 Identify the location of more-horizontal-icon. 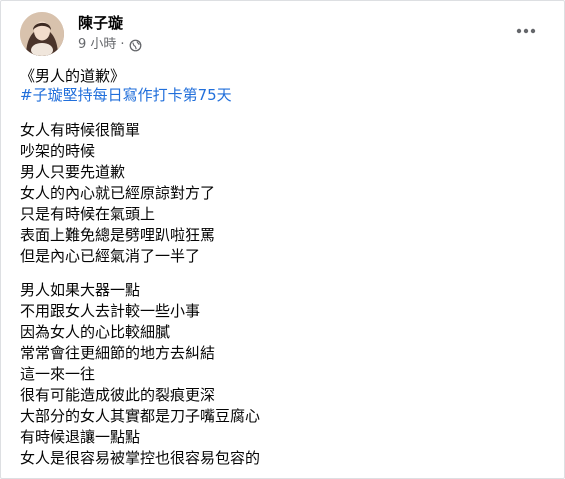
(526, 31).